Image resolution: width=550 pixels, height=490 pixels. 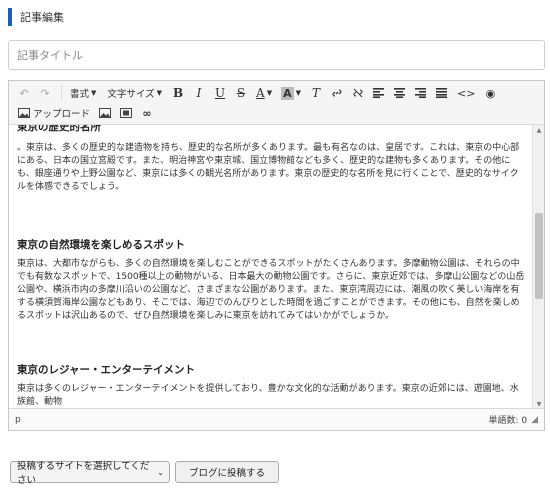 I want to click on editor-scrollbar: ▲ ▼, so click(x=538, y=267).